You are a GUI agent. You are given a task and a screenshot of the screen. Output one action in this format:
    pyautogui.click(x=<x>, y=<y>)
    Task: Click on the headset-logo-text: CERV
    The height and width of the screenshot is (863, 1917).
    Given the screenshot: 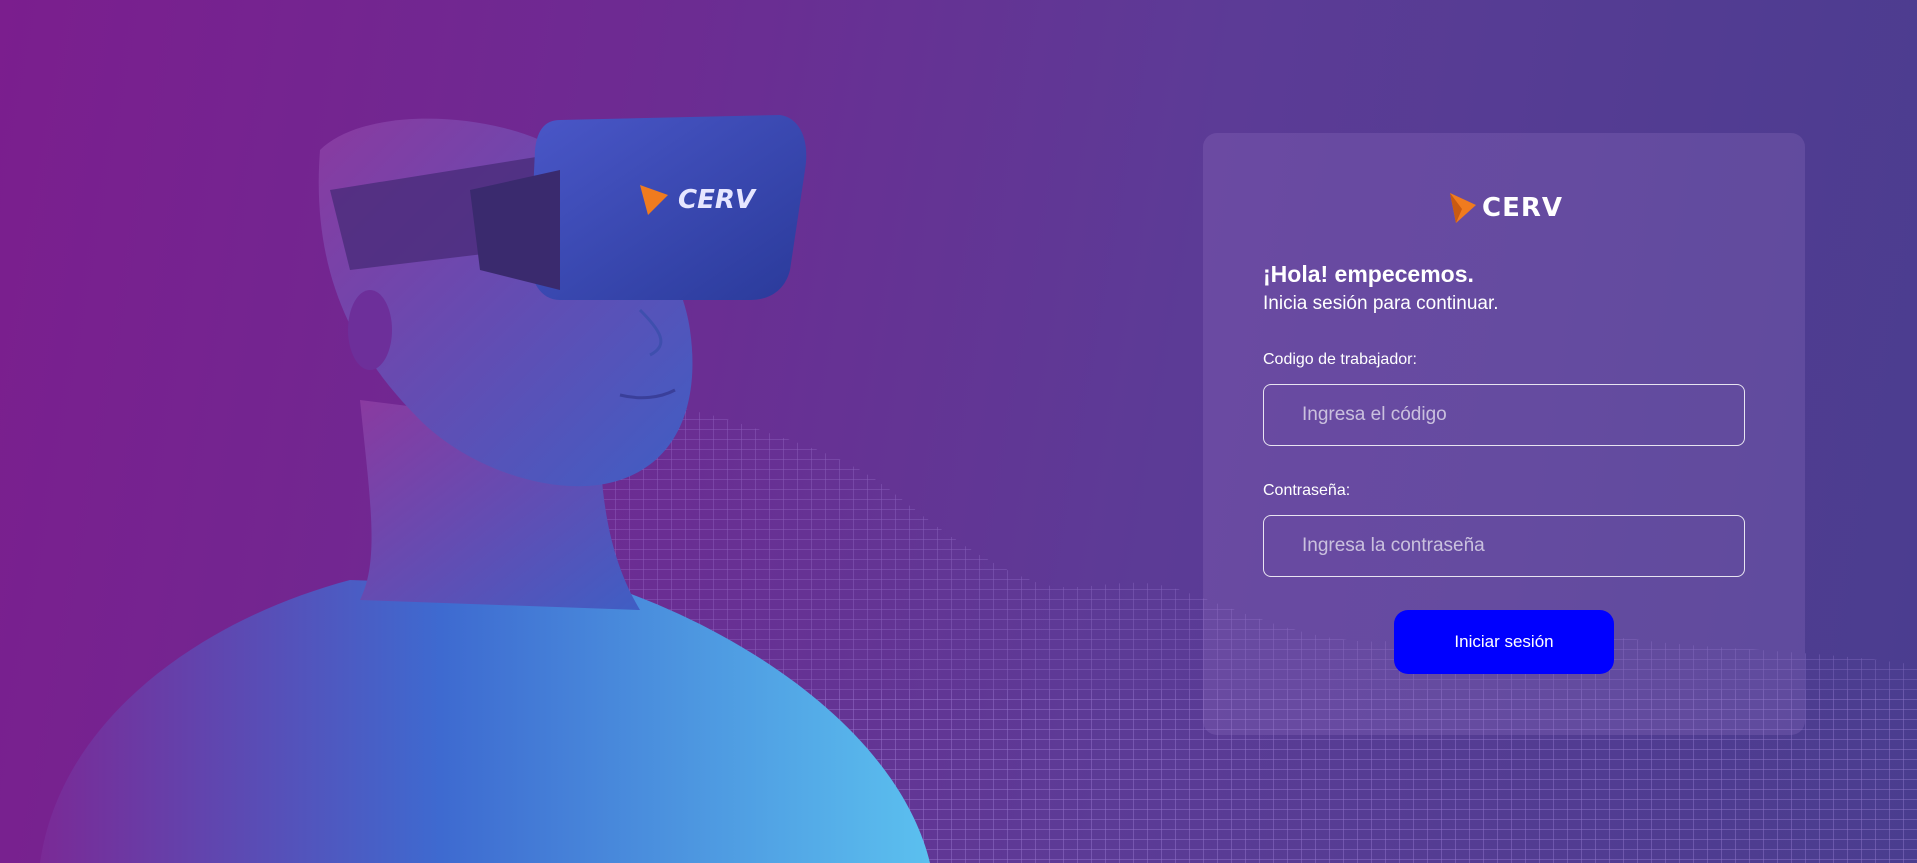 What is the action you would take?
    pyautogui.click(x=717, y=200)
    